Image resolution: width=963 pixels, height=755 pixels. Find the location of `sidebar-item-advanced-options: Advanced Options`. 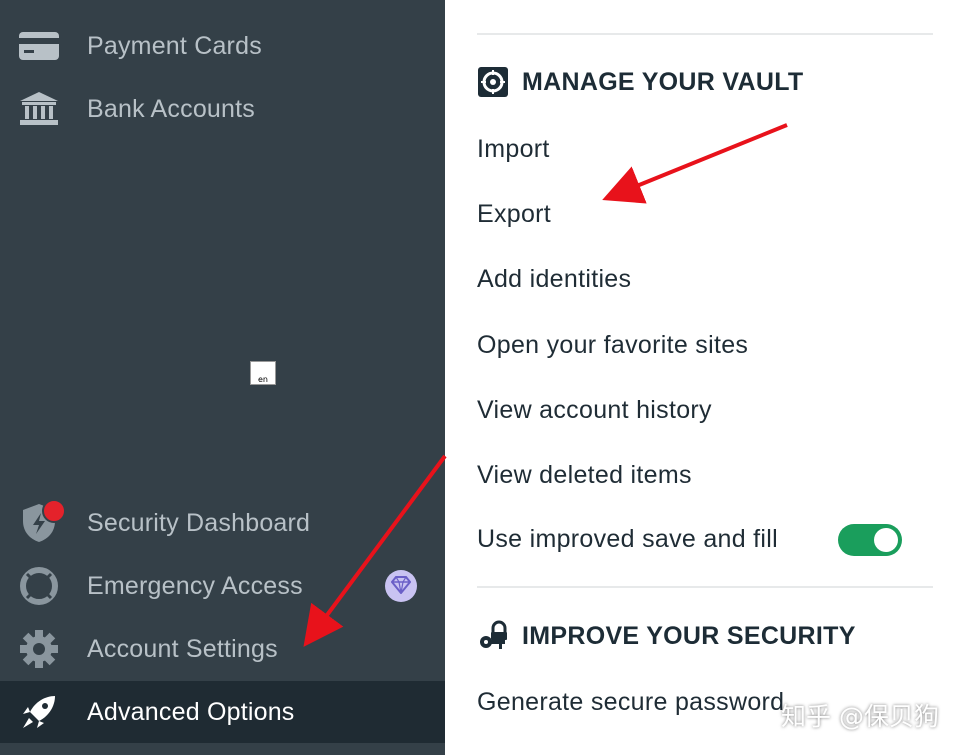

sidebar-item-advanced-options: Advanced Options is located at coordinates (222, 712).